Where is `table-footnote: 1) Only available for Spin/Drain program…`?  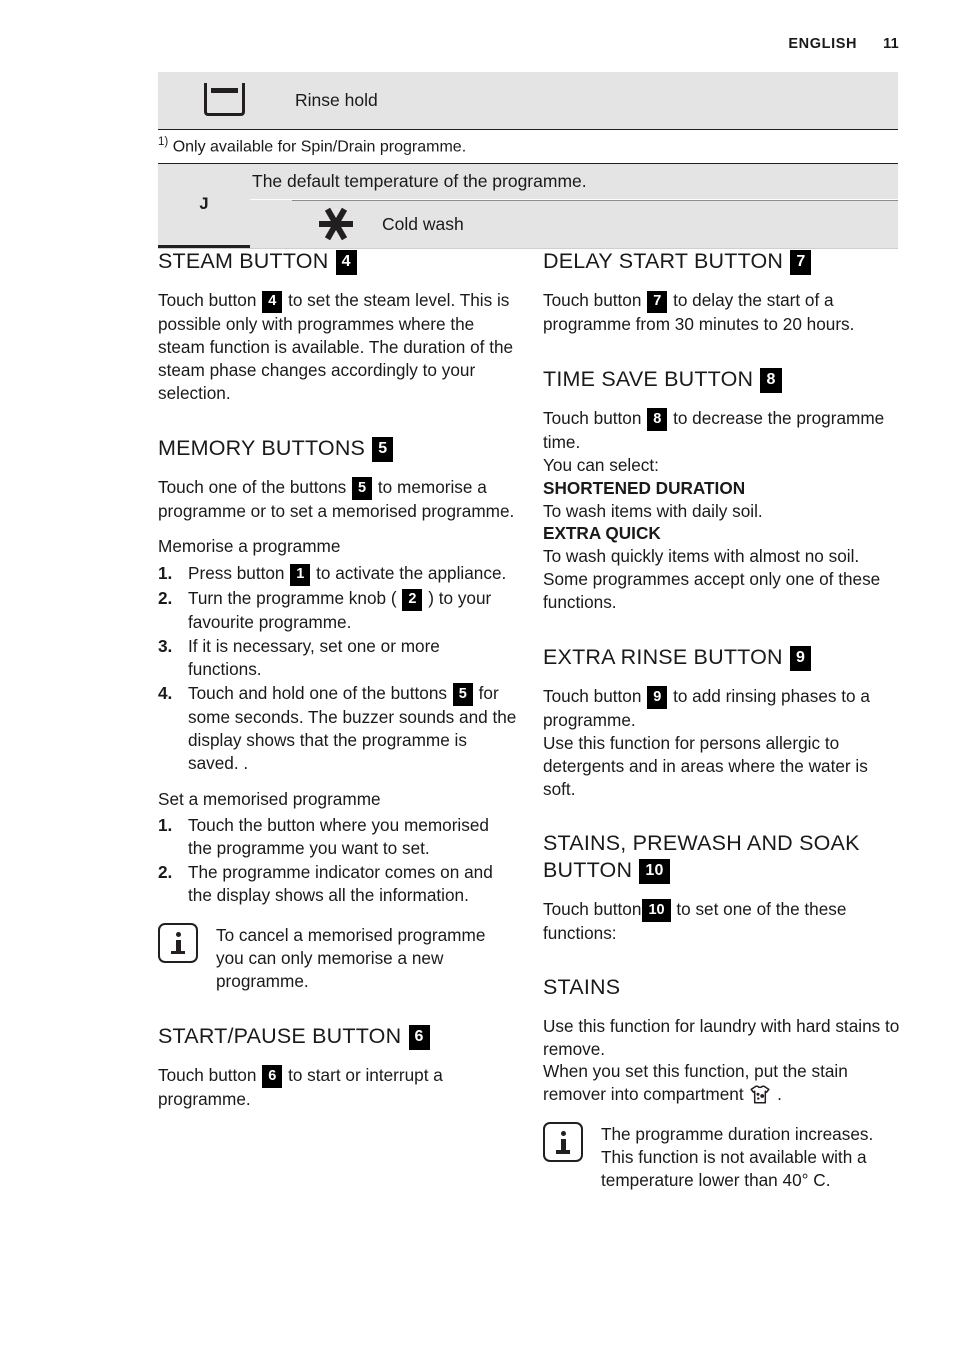 table-footnote: 1) Only available for Spin/Drain program… is located at coordinates (528, 147).